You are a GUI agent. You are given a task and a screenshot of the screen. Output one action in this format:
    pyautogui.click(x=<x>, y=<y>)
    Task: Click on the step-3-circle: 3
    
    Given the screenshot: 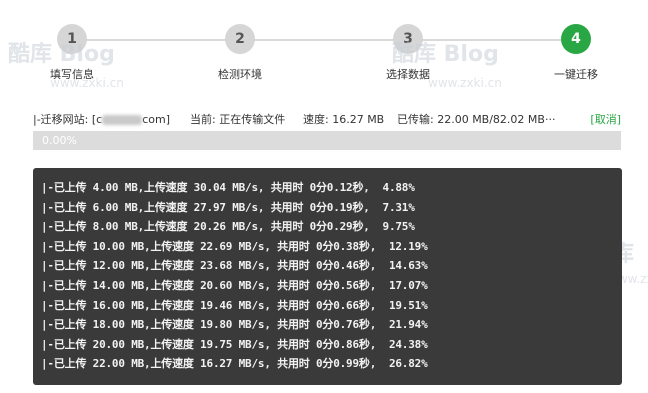 What is the action you would take?
    pyautogui.click(x=408, y=39)
    